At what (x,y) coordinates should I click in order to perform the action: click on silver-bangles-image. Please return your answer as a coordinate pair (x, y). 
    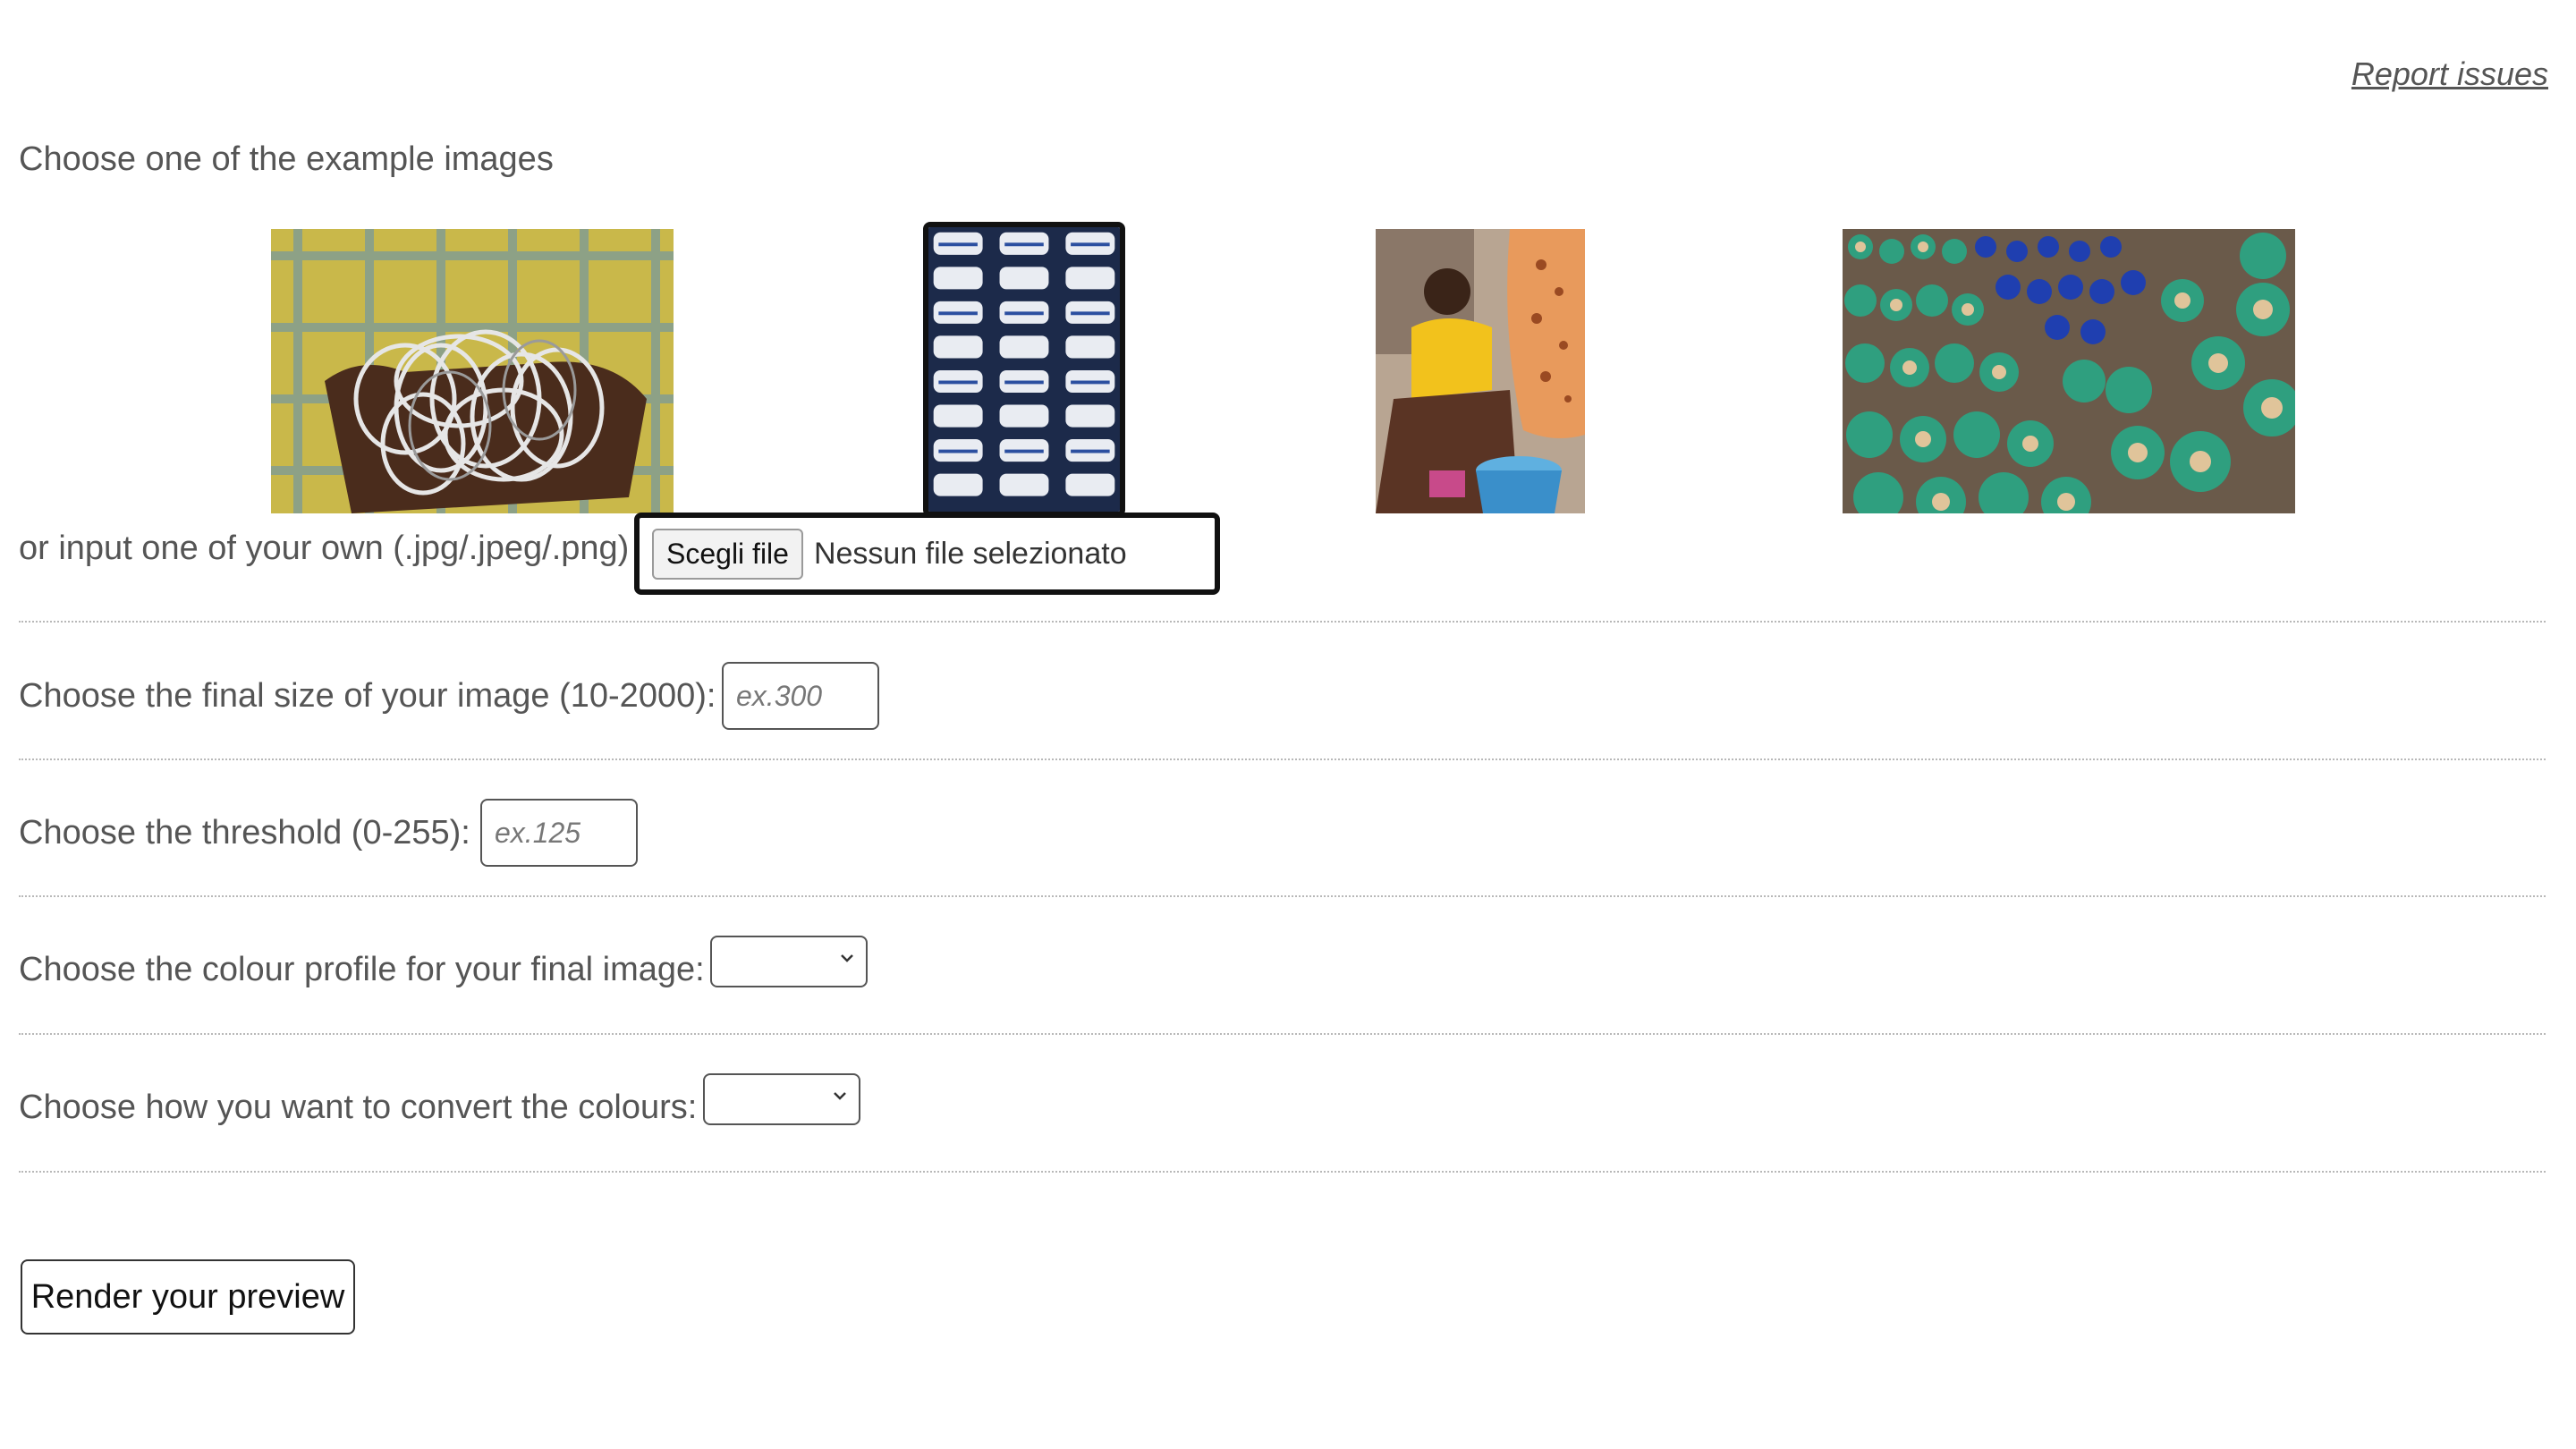
    Looking at the image, I should click on (472, 371).